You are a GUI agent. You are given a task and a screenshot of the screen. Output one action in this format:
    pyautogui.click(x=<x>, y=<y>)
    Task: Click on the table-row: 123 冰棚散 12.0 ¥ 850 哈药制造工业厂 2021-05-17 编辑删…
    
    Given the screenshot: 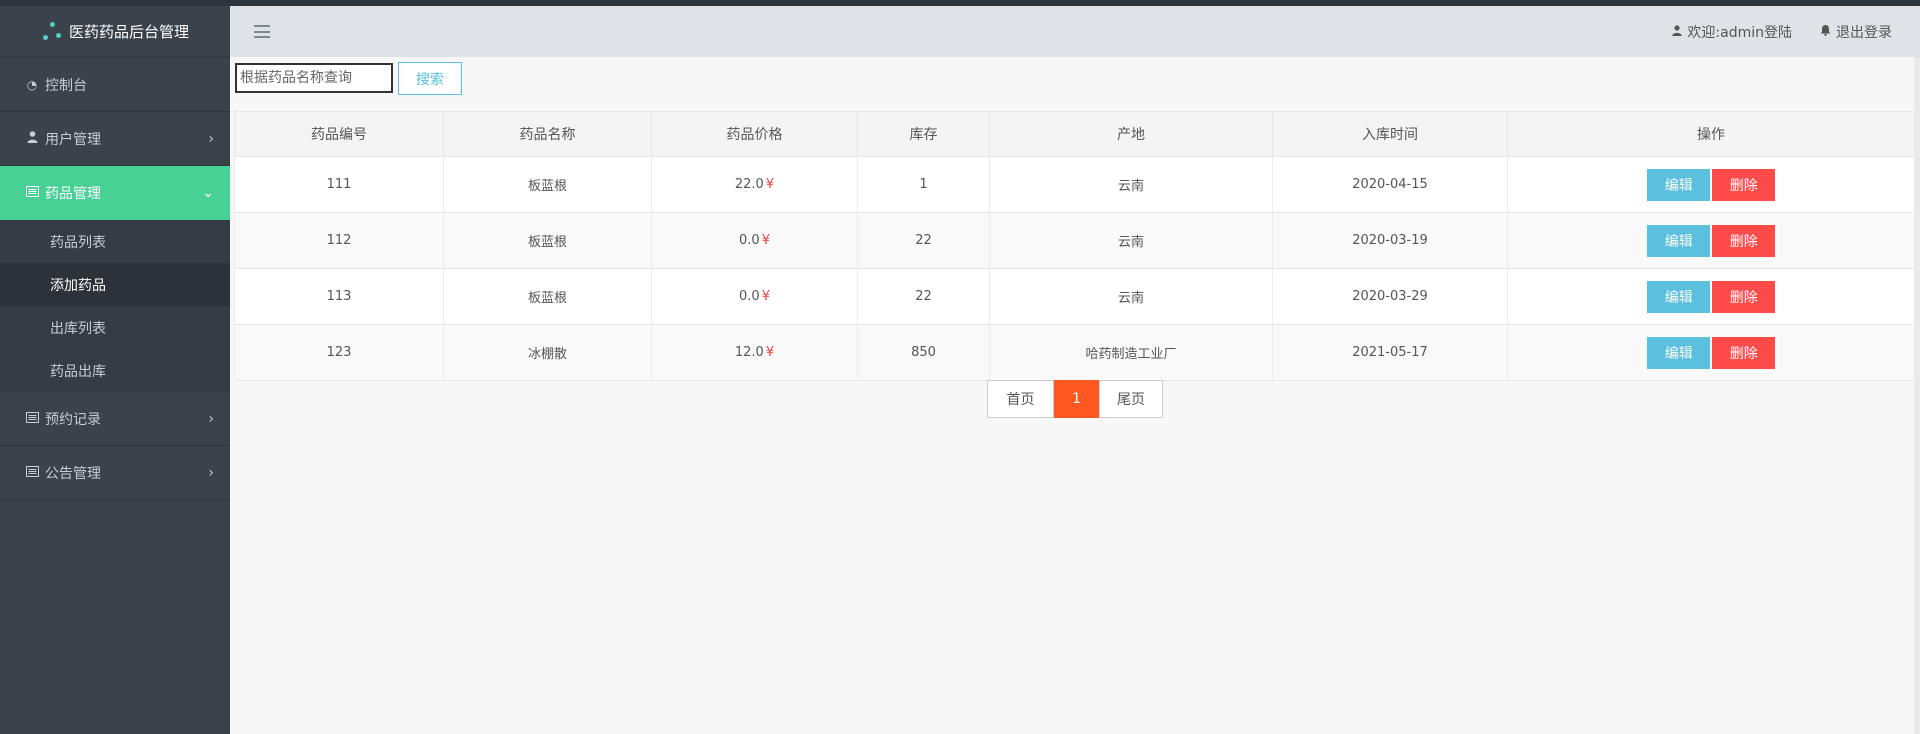 What is the action you would take?
    pyautogui.click(x=1074, y=352)
    